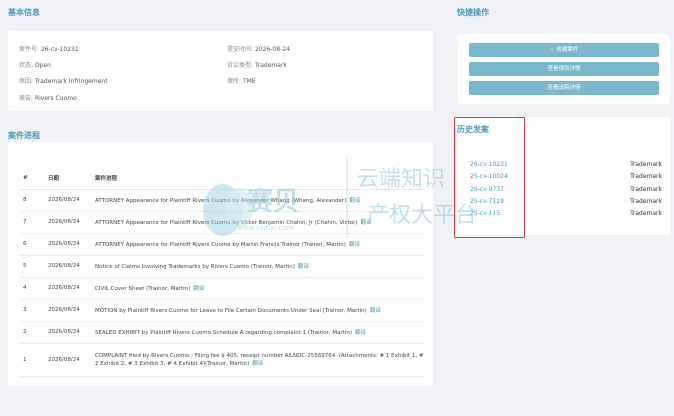 This screenshot has width=674, height=416. I want to click on row-index: 7, so click(34, 222).